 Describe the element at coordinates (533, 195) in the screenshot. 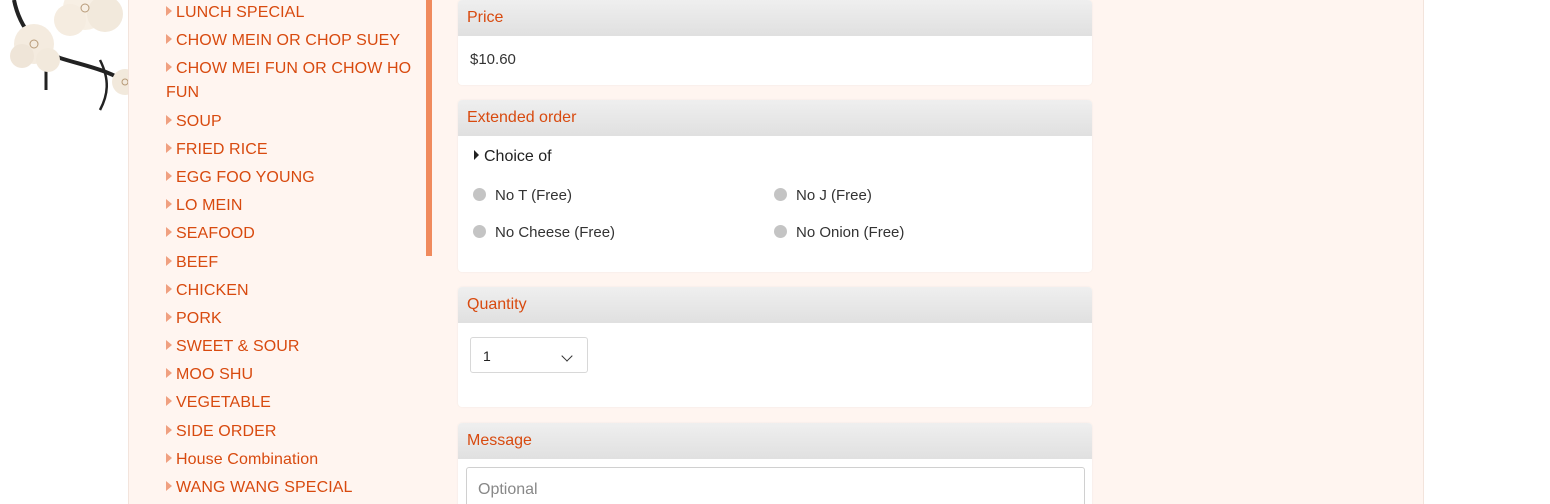

I see `option-label: No T (Free)` at that location.